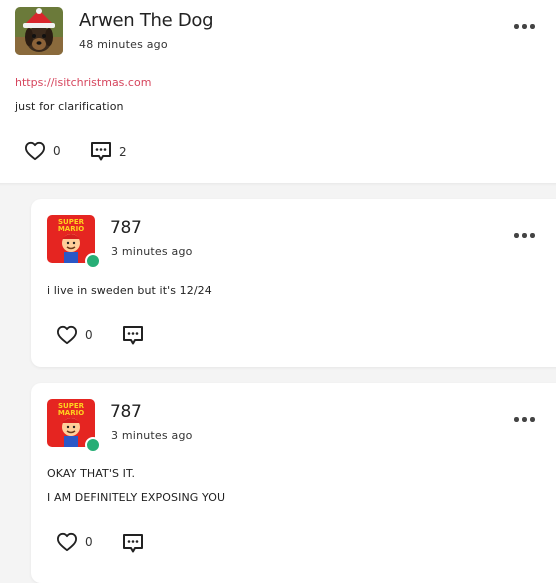  Describe the element at coordinates (136, 497) in the screenshot. I see `reply-text-line: I AM DEFINITELY EXPOSING YOU` at that location.